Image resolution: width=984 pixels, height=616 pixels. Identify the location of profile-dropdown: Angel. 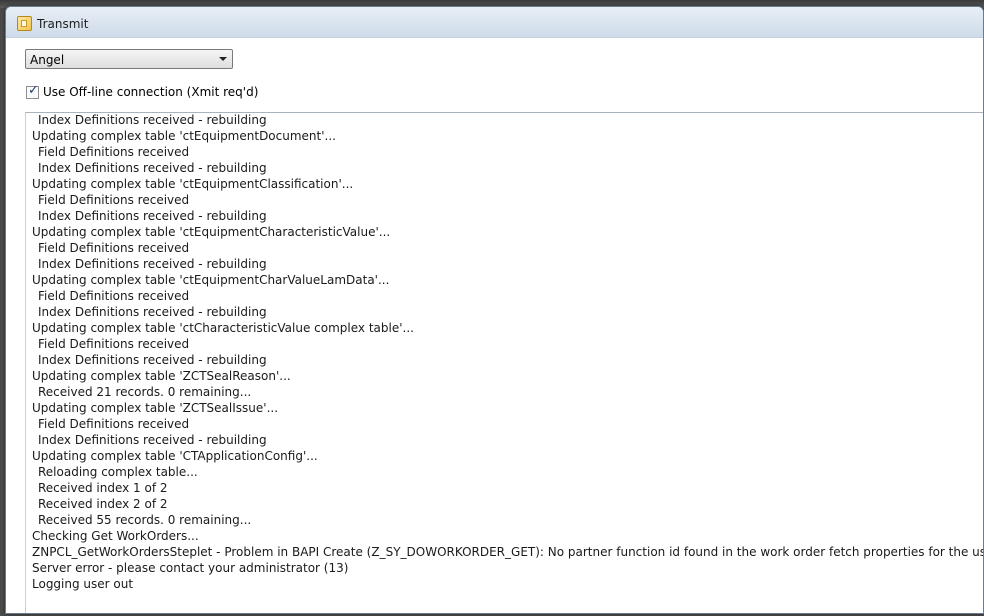
(129, 59).